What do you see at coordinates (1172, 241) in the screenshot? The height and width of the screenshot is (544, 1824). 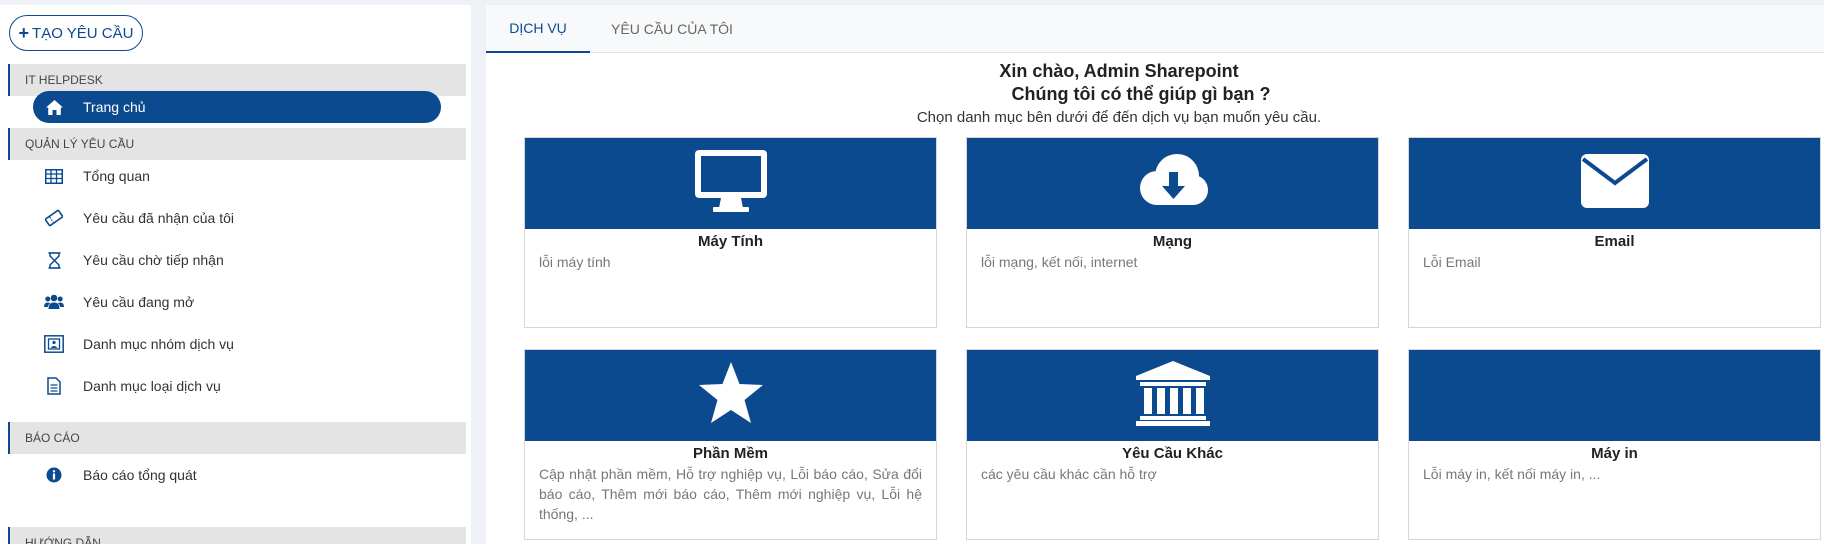 I see `card-title: Mạng` at bounding box center [1172, 241].